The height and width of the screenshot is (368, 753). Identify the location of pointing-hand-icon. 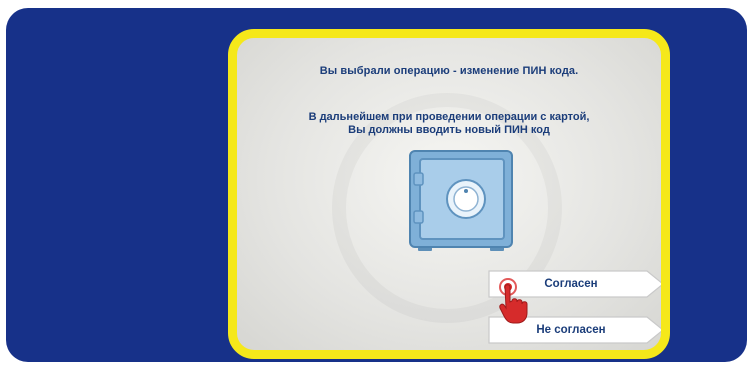
(518, 300).